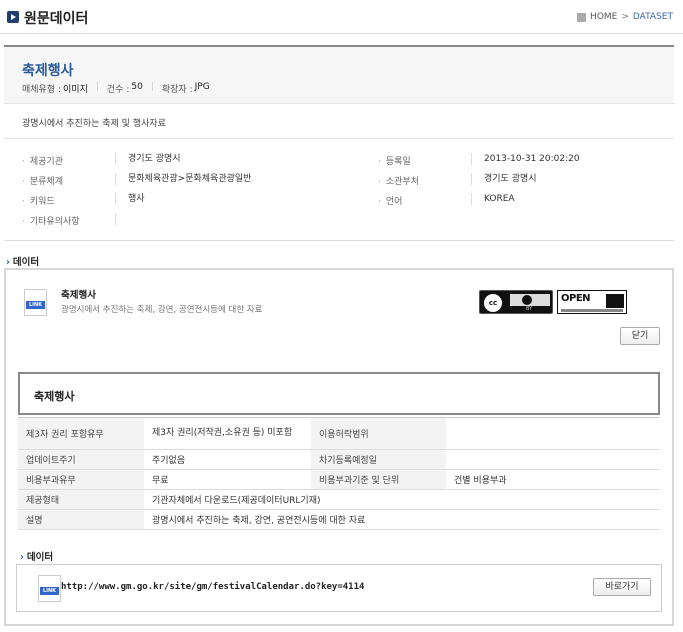 Image resolution: width=683 pixels, height=632 pixels. I want to click on open-license-badge: OPEN, so click(592, 302).